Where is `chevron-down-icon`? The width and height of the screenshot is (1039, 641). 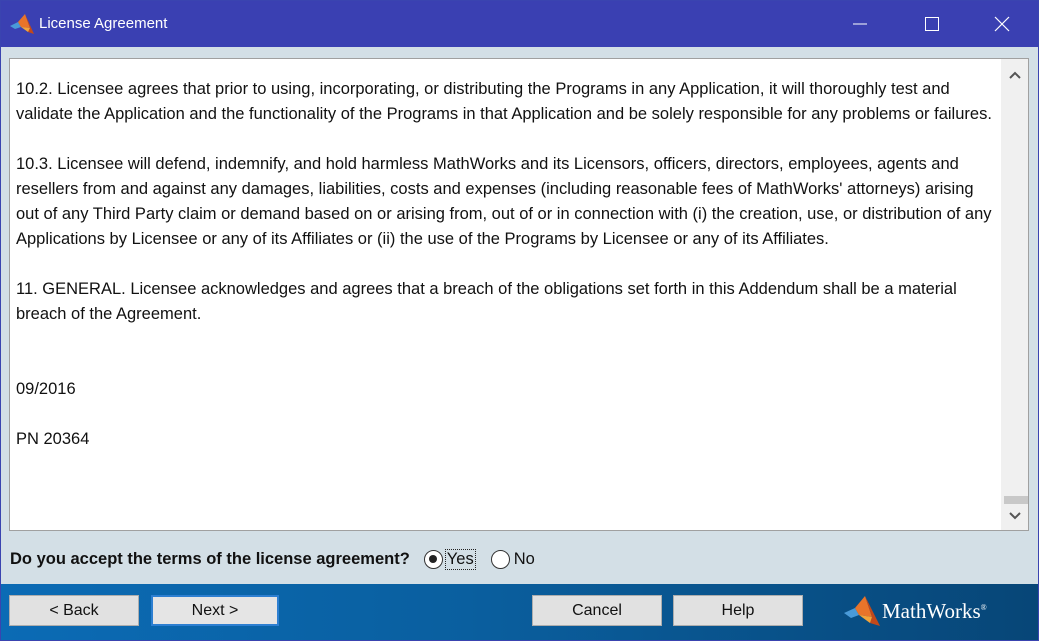 chevron-down-icon is located at coordinates (1014, 516).